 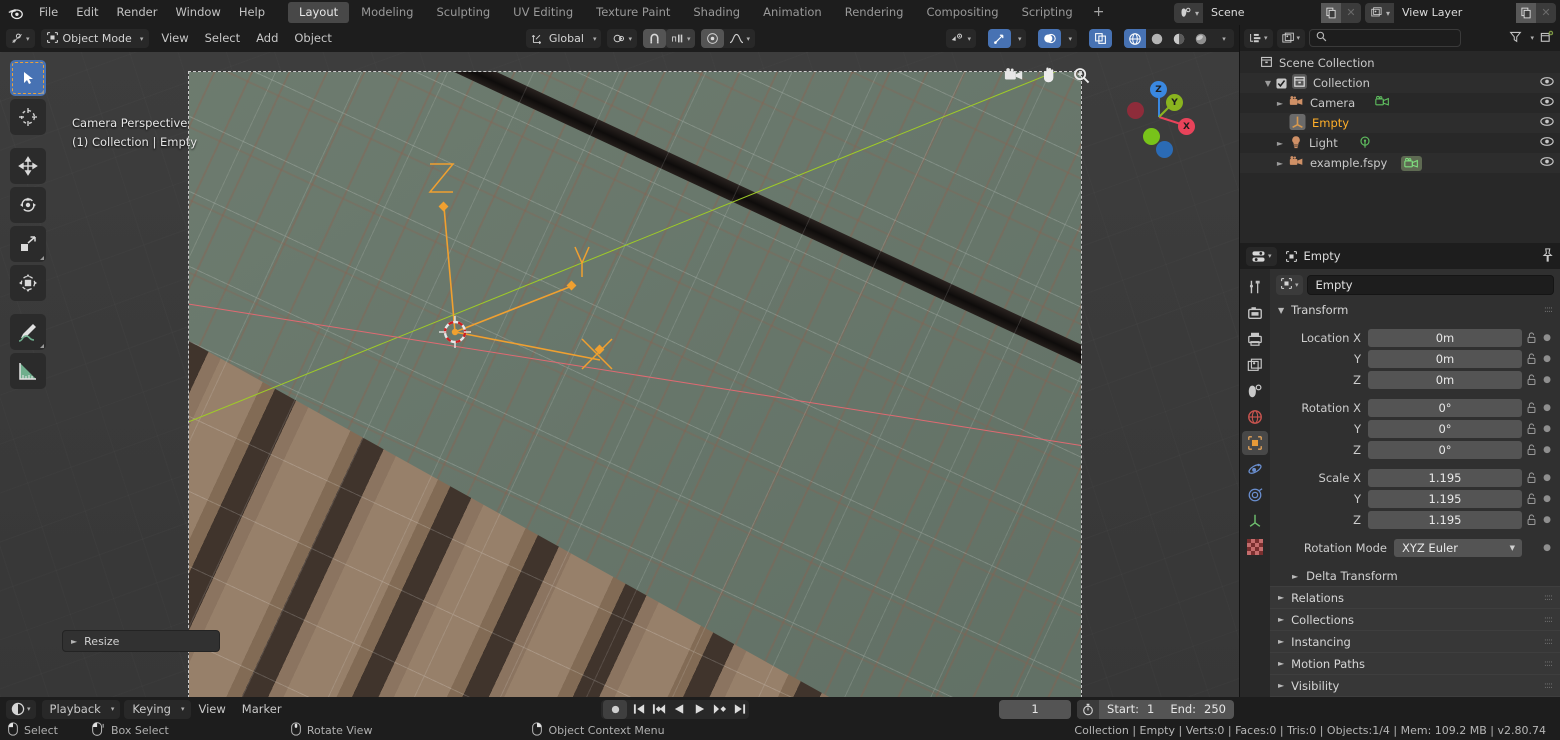 I want to click on panel-relations: ► Relations ::::, so click(x=1415, y=597).